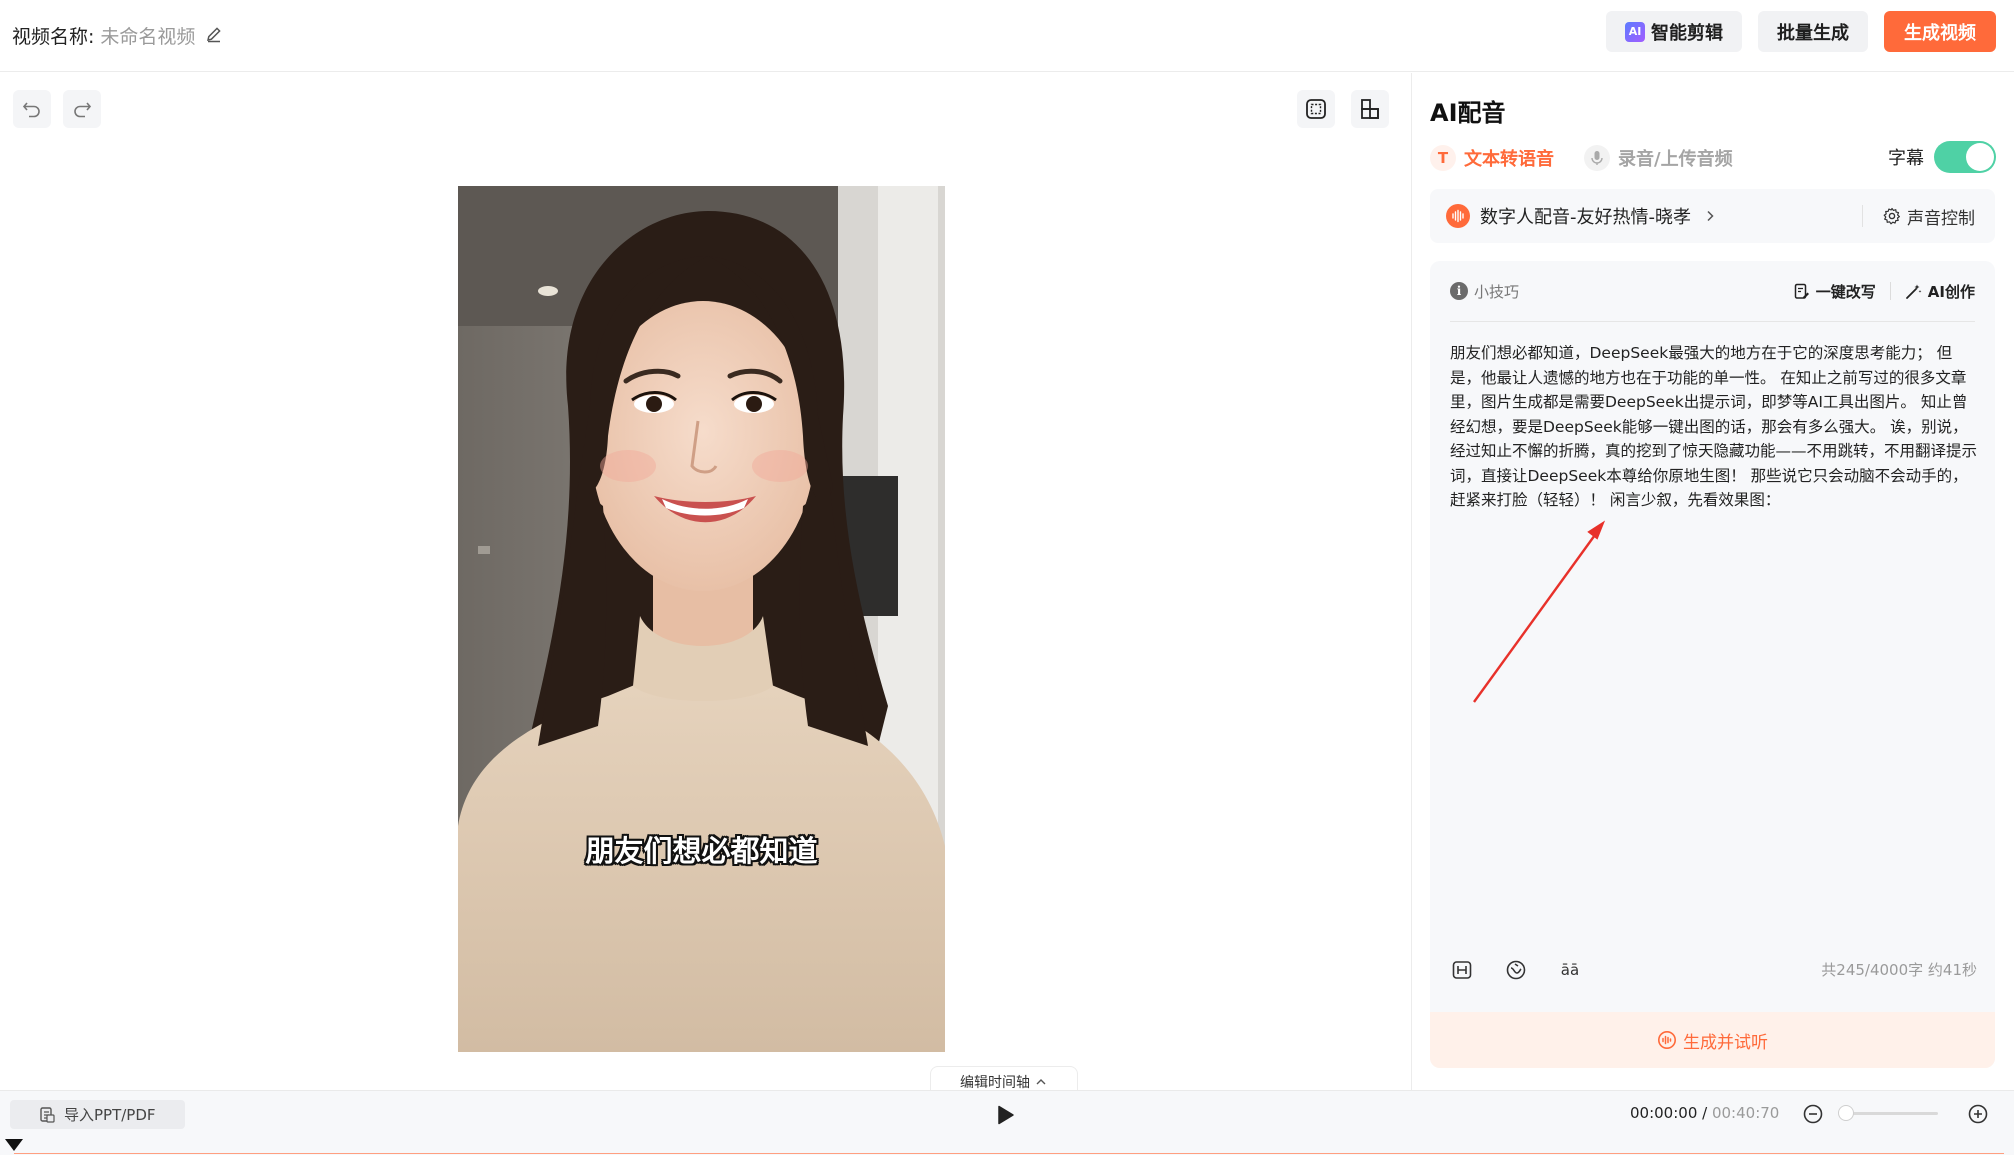 The image size is (2014, 1155). What do you see at coordinates (1813, 31) in the screenshot?
I see `batch-generate-button: 批量生成` at bounding box center [1813, 31].